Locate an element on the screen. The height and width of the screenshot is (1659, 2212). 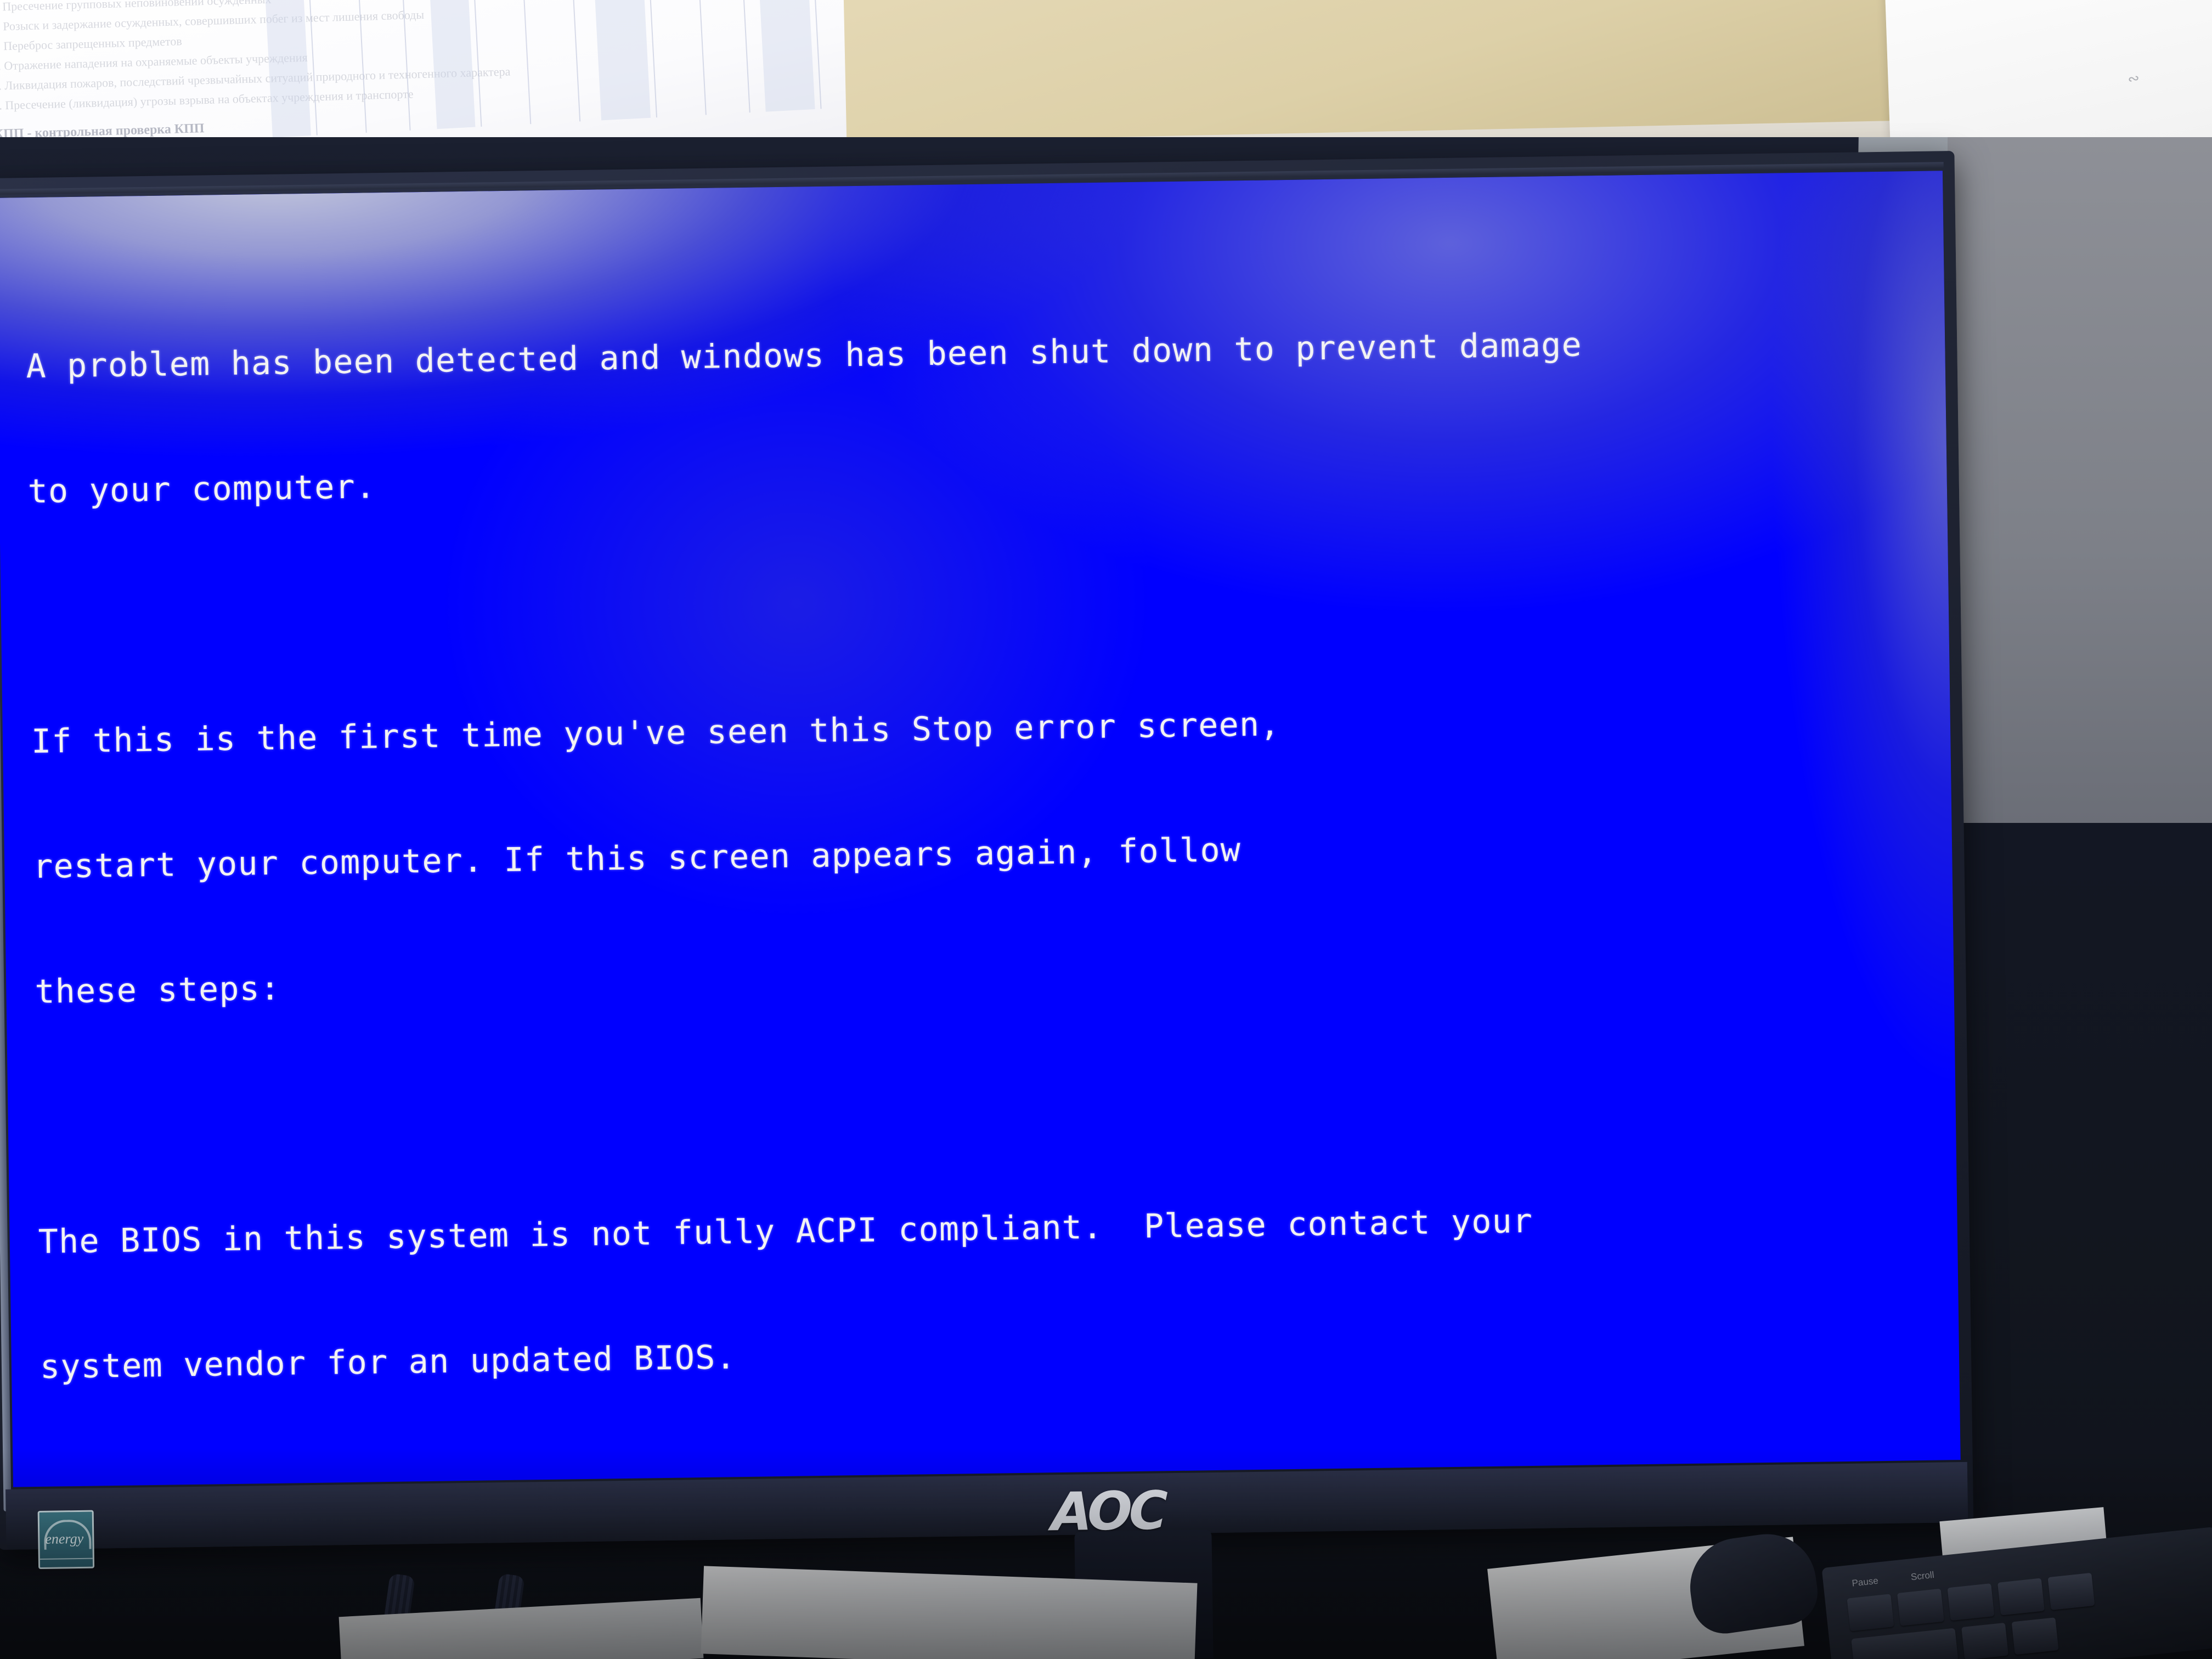
bsod-line-6: these steps: is located at coordinates (158, 990).